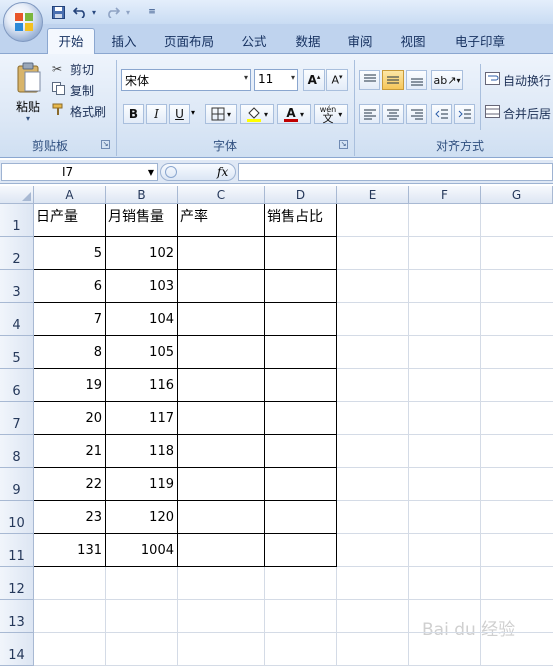 Image resolution: width=553 pixels, height=666 pixels. Describe the element at coordinates (80, 12) in the screenshot. I see `undo-icon` at that location.